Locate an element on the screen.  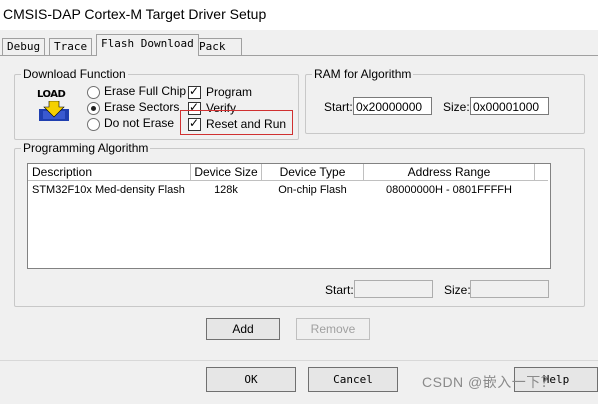
cancel-button: Cancel is located at coordinates (353, 379).